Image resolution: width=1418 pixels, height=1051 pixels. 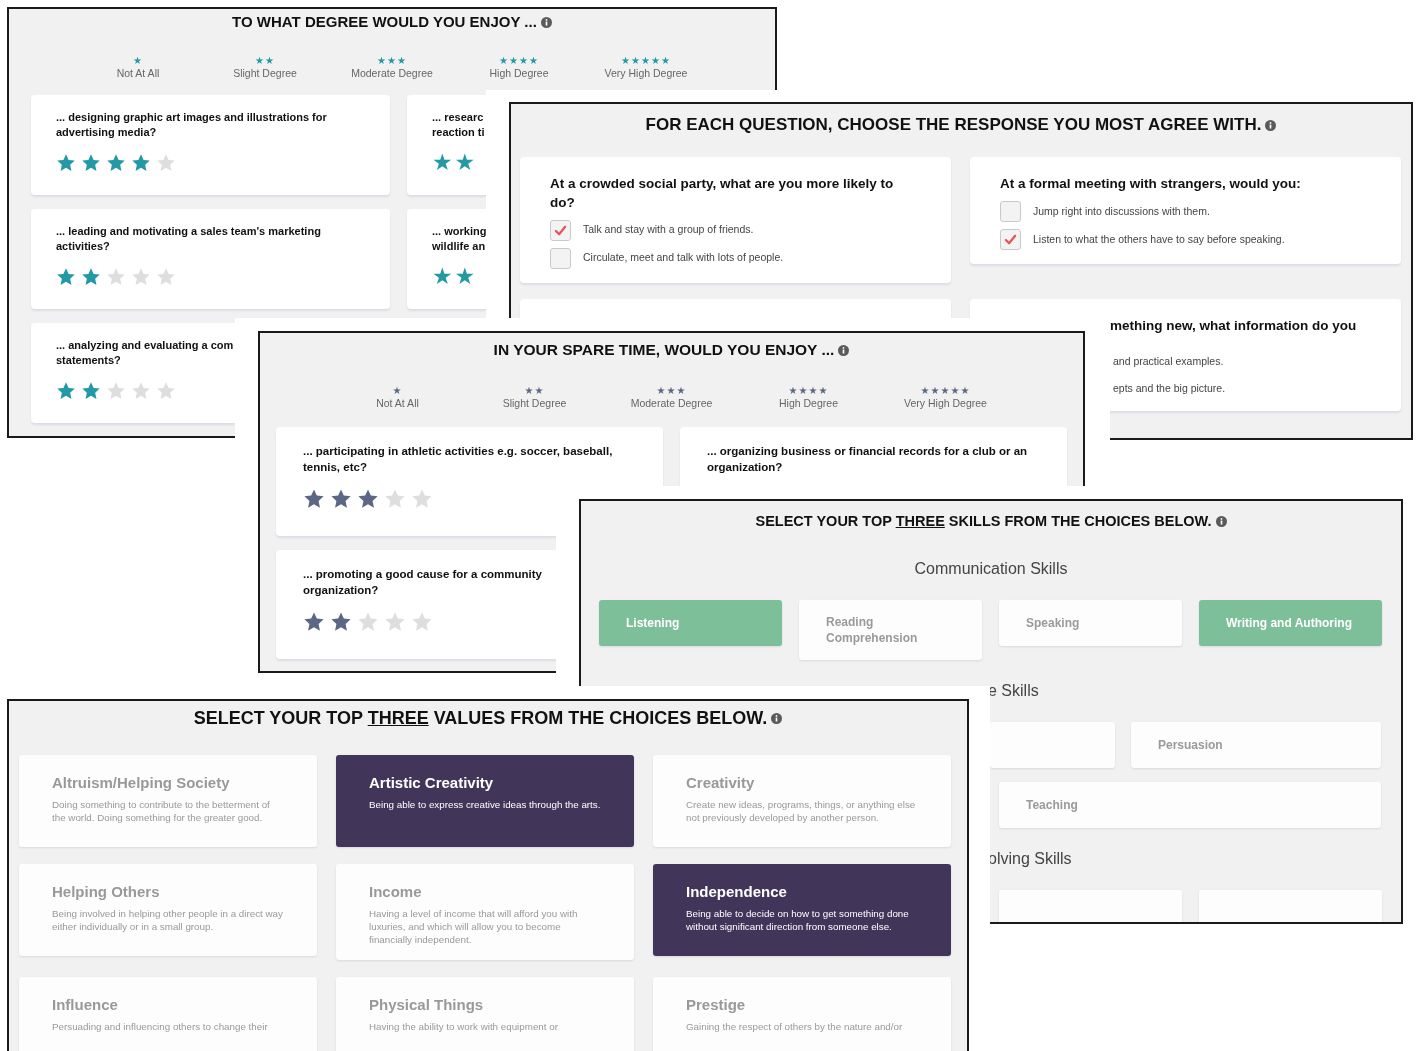 What do you see at coordinates (168, 919) in the screenshot?
I see `value-description: Being involved in helping other people in a direct way either individually or in a small group.` at bounding box center [168, 919].